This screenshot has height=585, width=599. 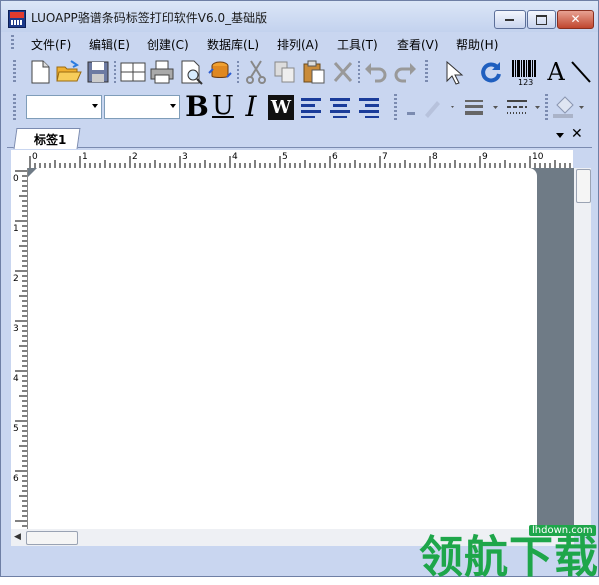 I want to click on paste-button, so click(x=314, y=72).